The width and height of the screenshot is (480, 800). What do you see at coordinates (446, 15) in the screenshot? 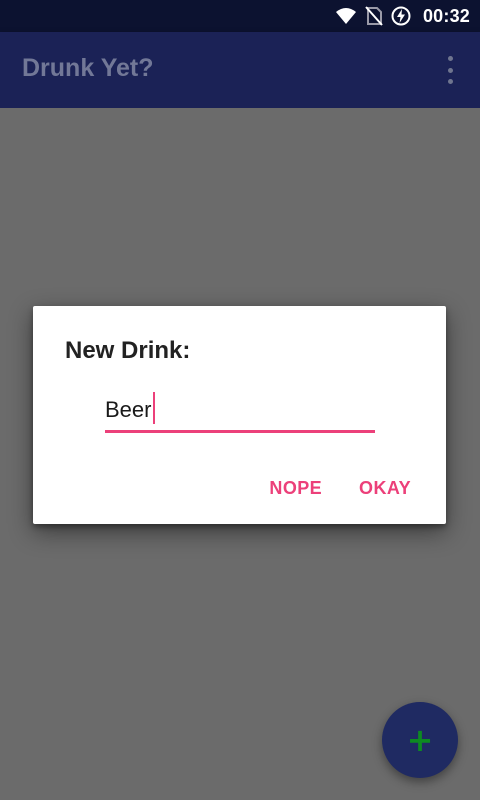
I see `status-time: 00:32` at bounding box center [446, 15].